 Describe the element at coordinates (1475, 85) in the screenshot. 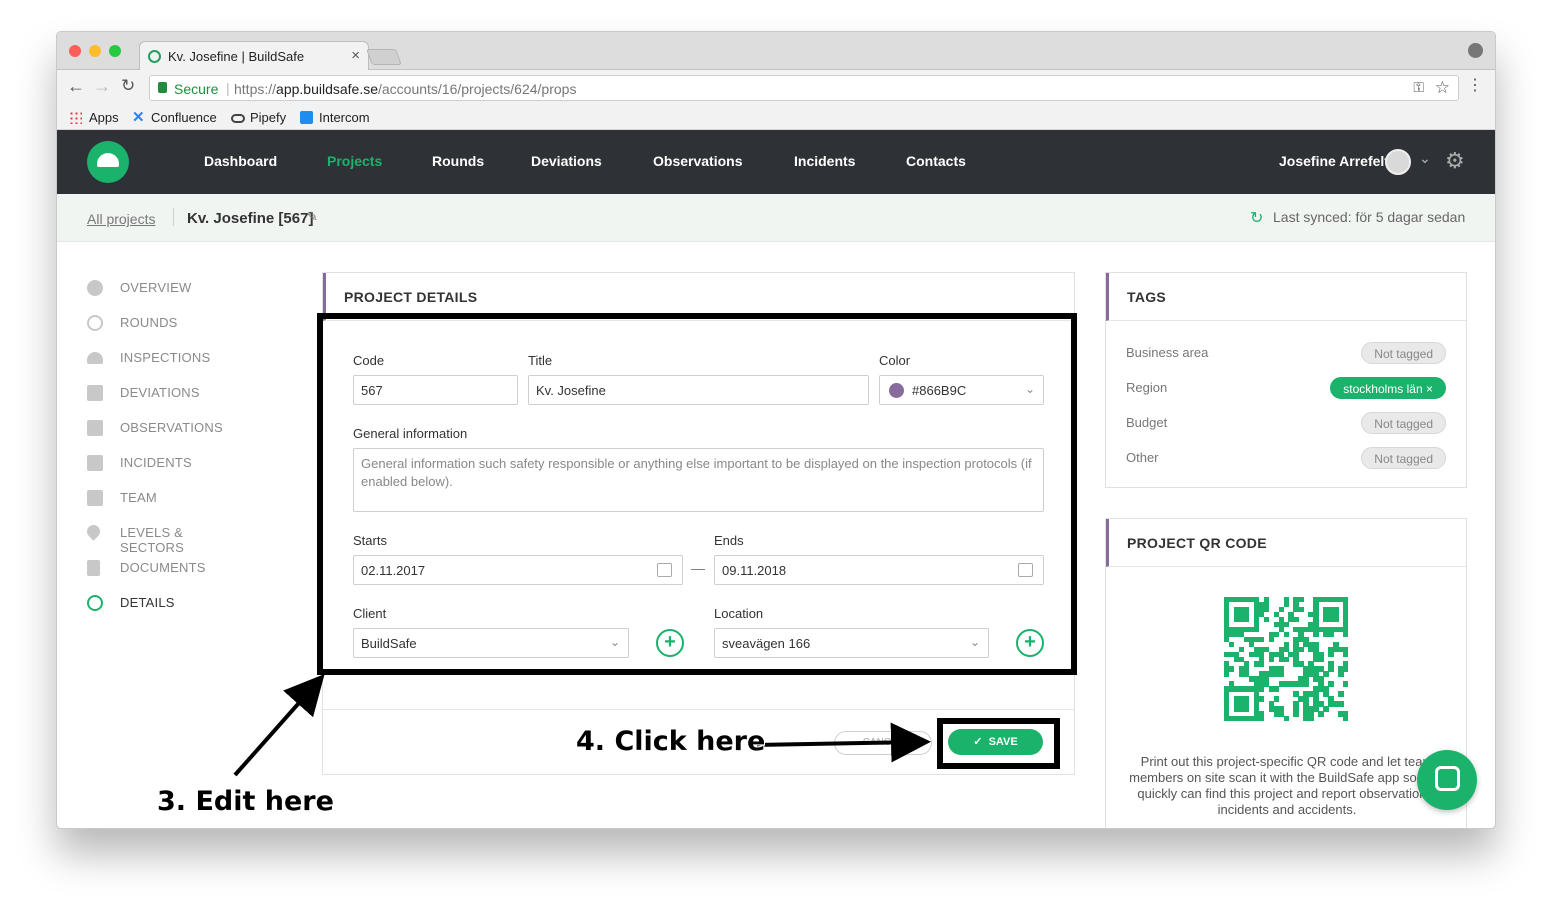

I see `browser-menu-icon: ⋮` at that location.